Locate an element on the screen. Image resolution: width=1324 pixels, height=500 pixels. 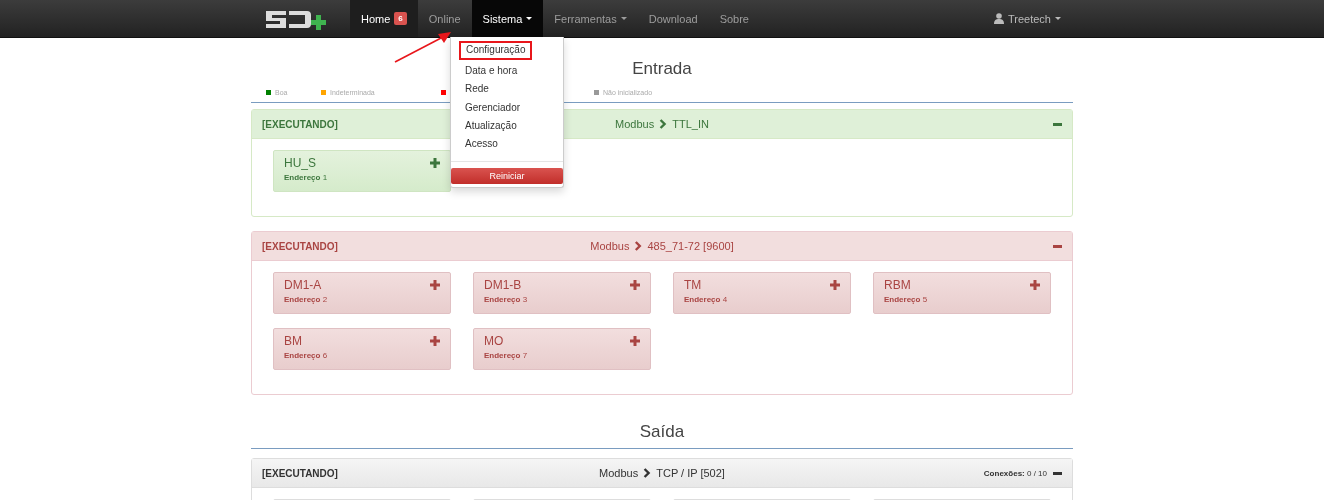
device-card: TM Endereço 4 is located at coordinates (762, 293).